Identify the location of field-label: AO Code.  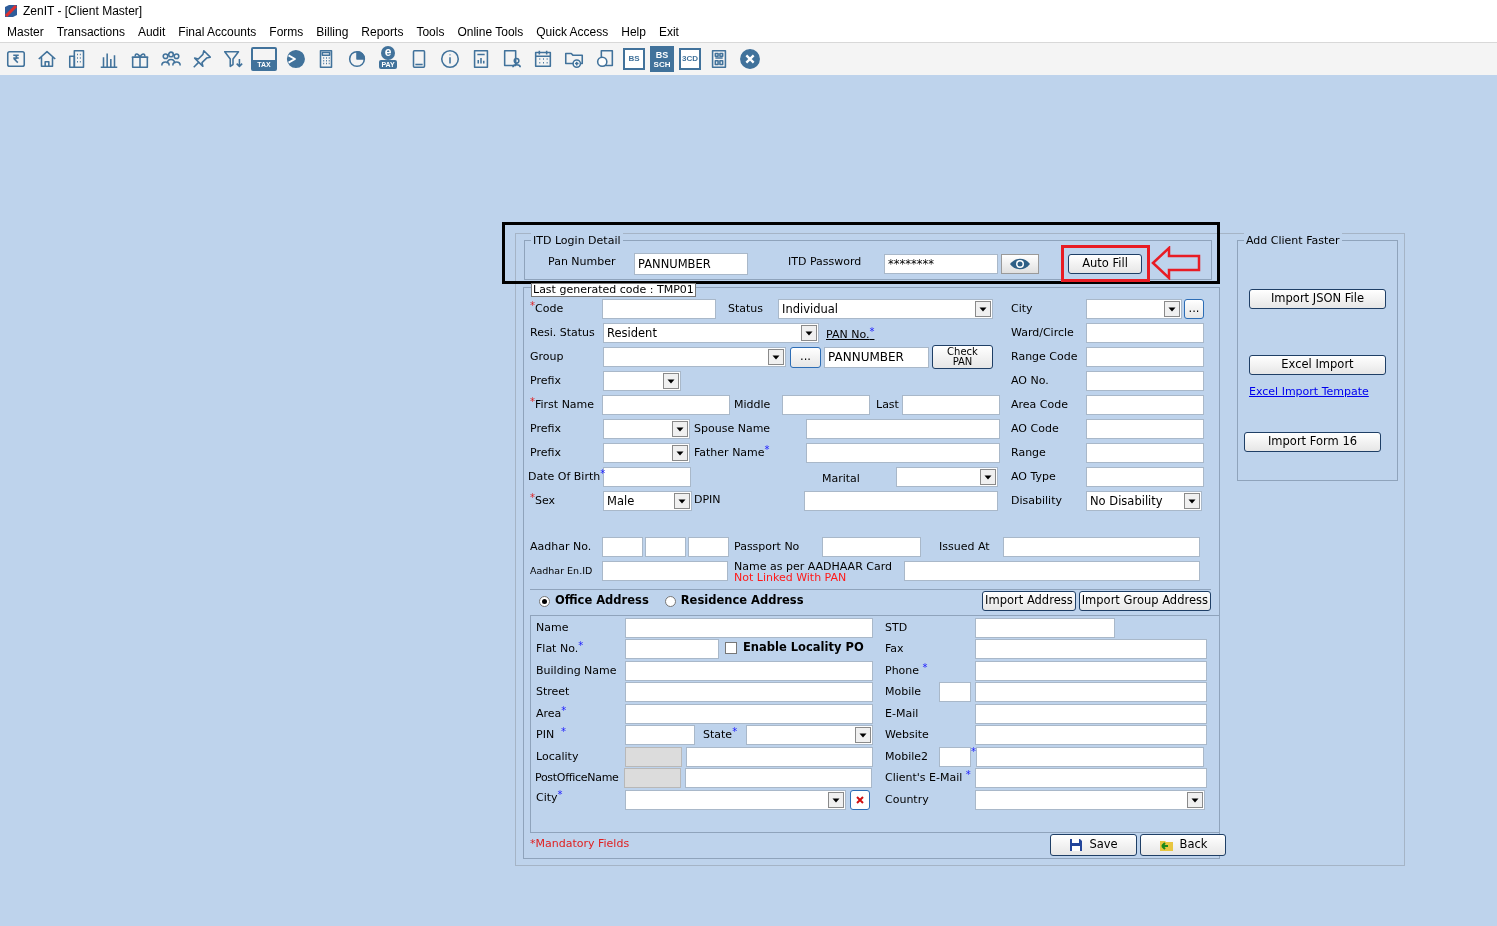
(1035, 428).